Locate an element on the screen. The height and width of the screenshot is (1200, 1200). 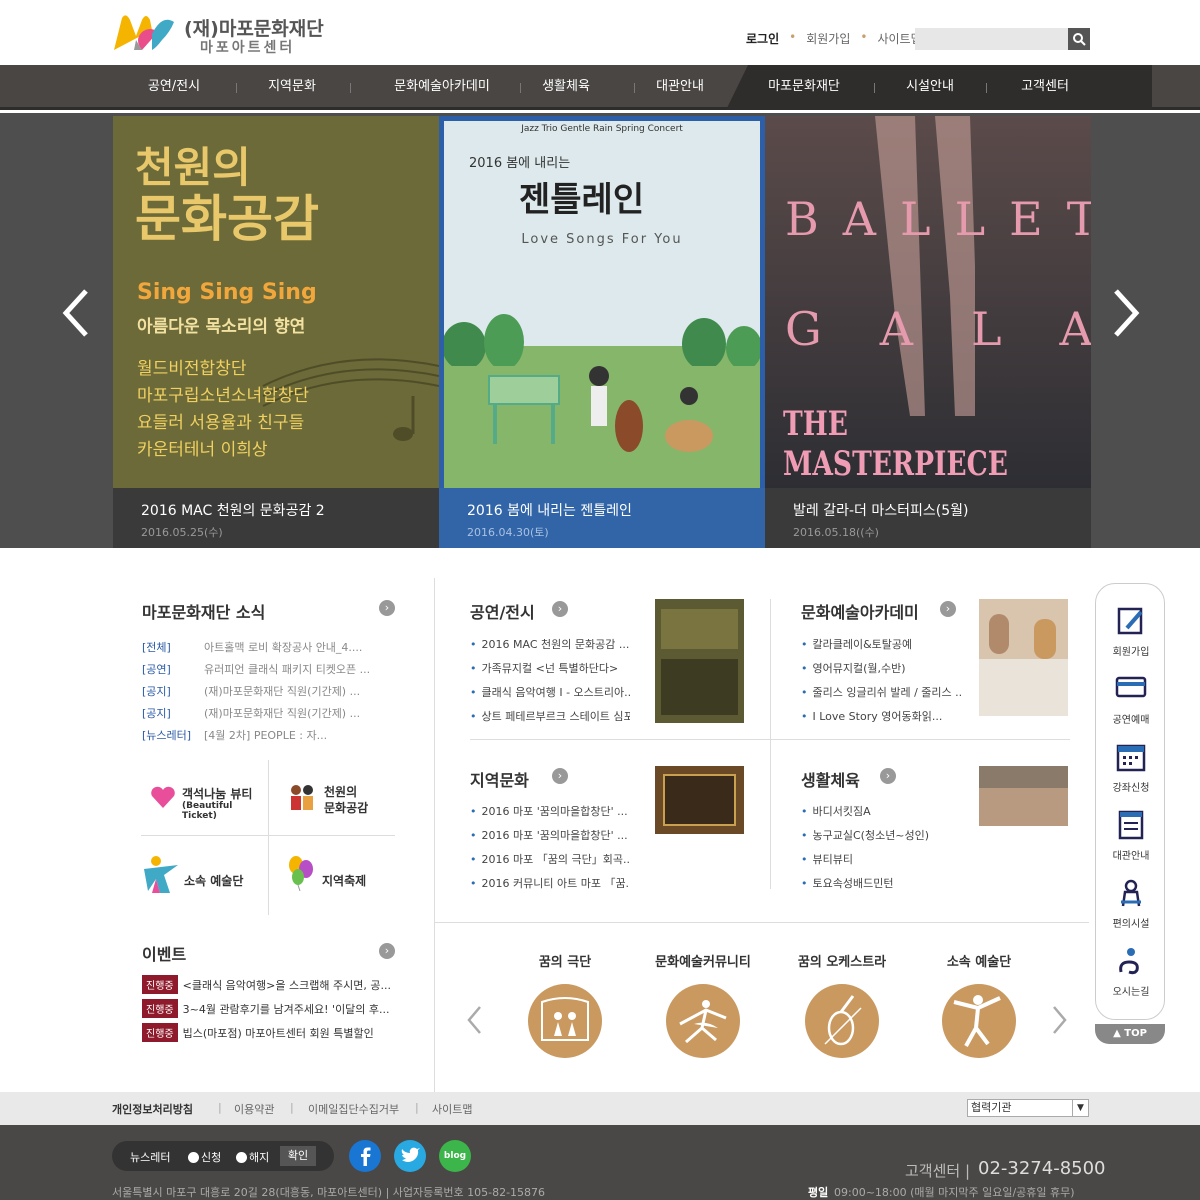
groups-prev-icon is located at coordinates (475, 1020).